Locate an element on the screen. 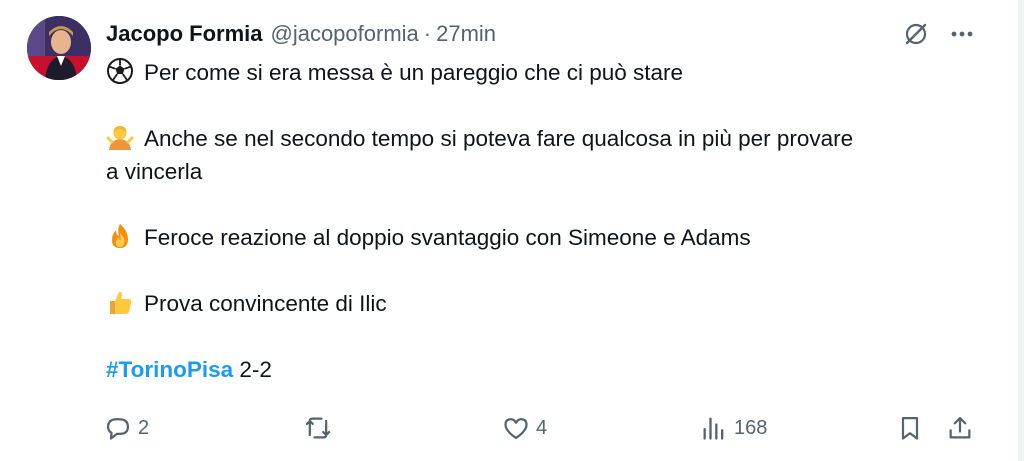 Image resolution: width=1024 pixels, height=461 pixels. reply-count: 2 is located at coordinates (144, 427).